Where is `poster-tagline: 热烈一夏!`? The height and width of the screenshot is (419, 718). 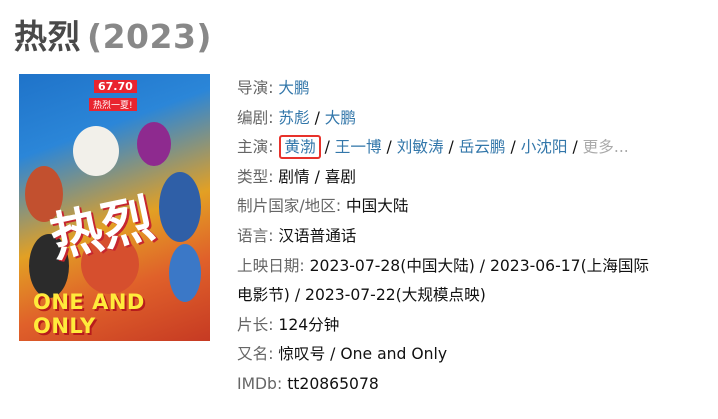
poster-tagline: 热烈一夏! is located at coordinates (113, 104).